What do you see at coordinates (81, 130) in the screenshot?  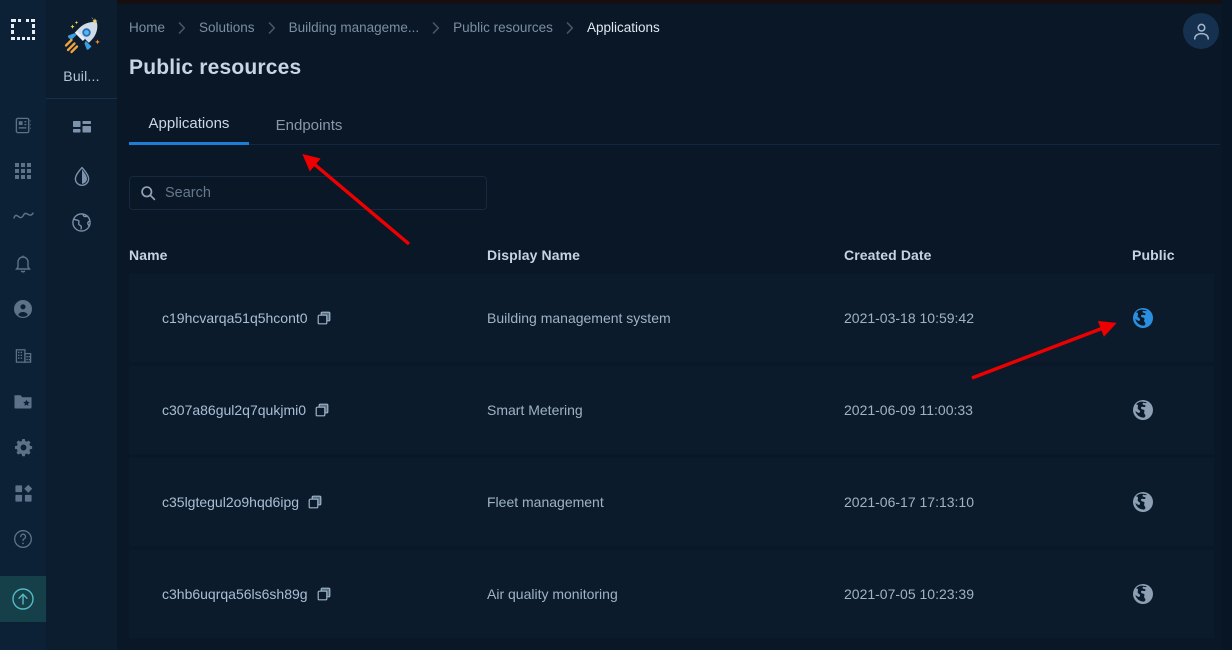 I see `solution-nav-item-dashboard` at bounding box center [81, 130].